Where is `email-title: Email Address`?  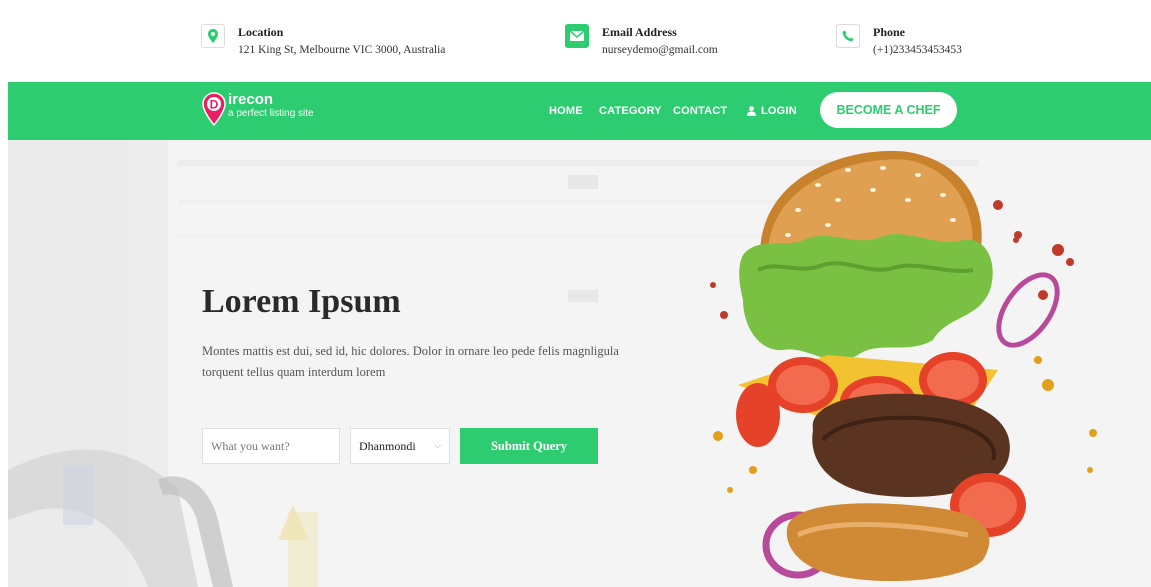
email-title: Email Address is located at coordinates (639, 32).